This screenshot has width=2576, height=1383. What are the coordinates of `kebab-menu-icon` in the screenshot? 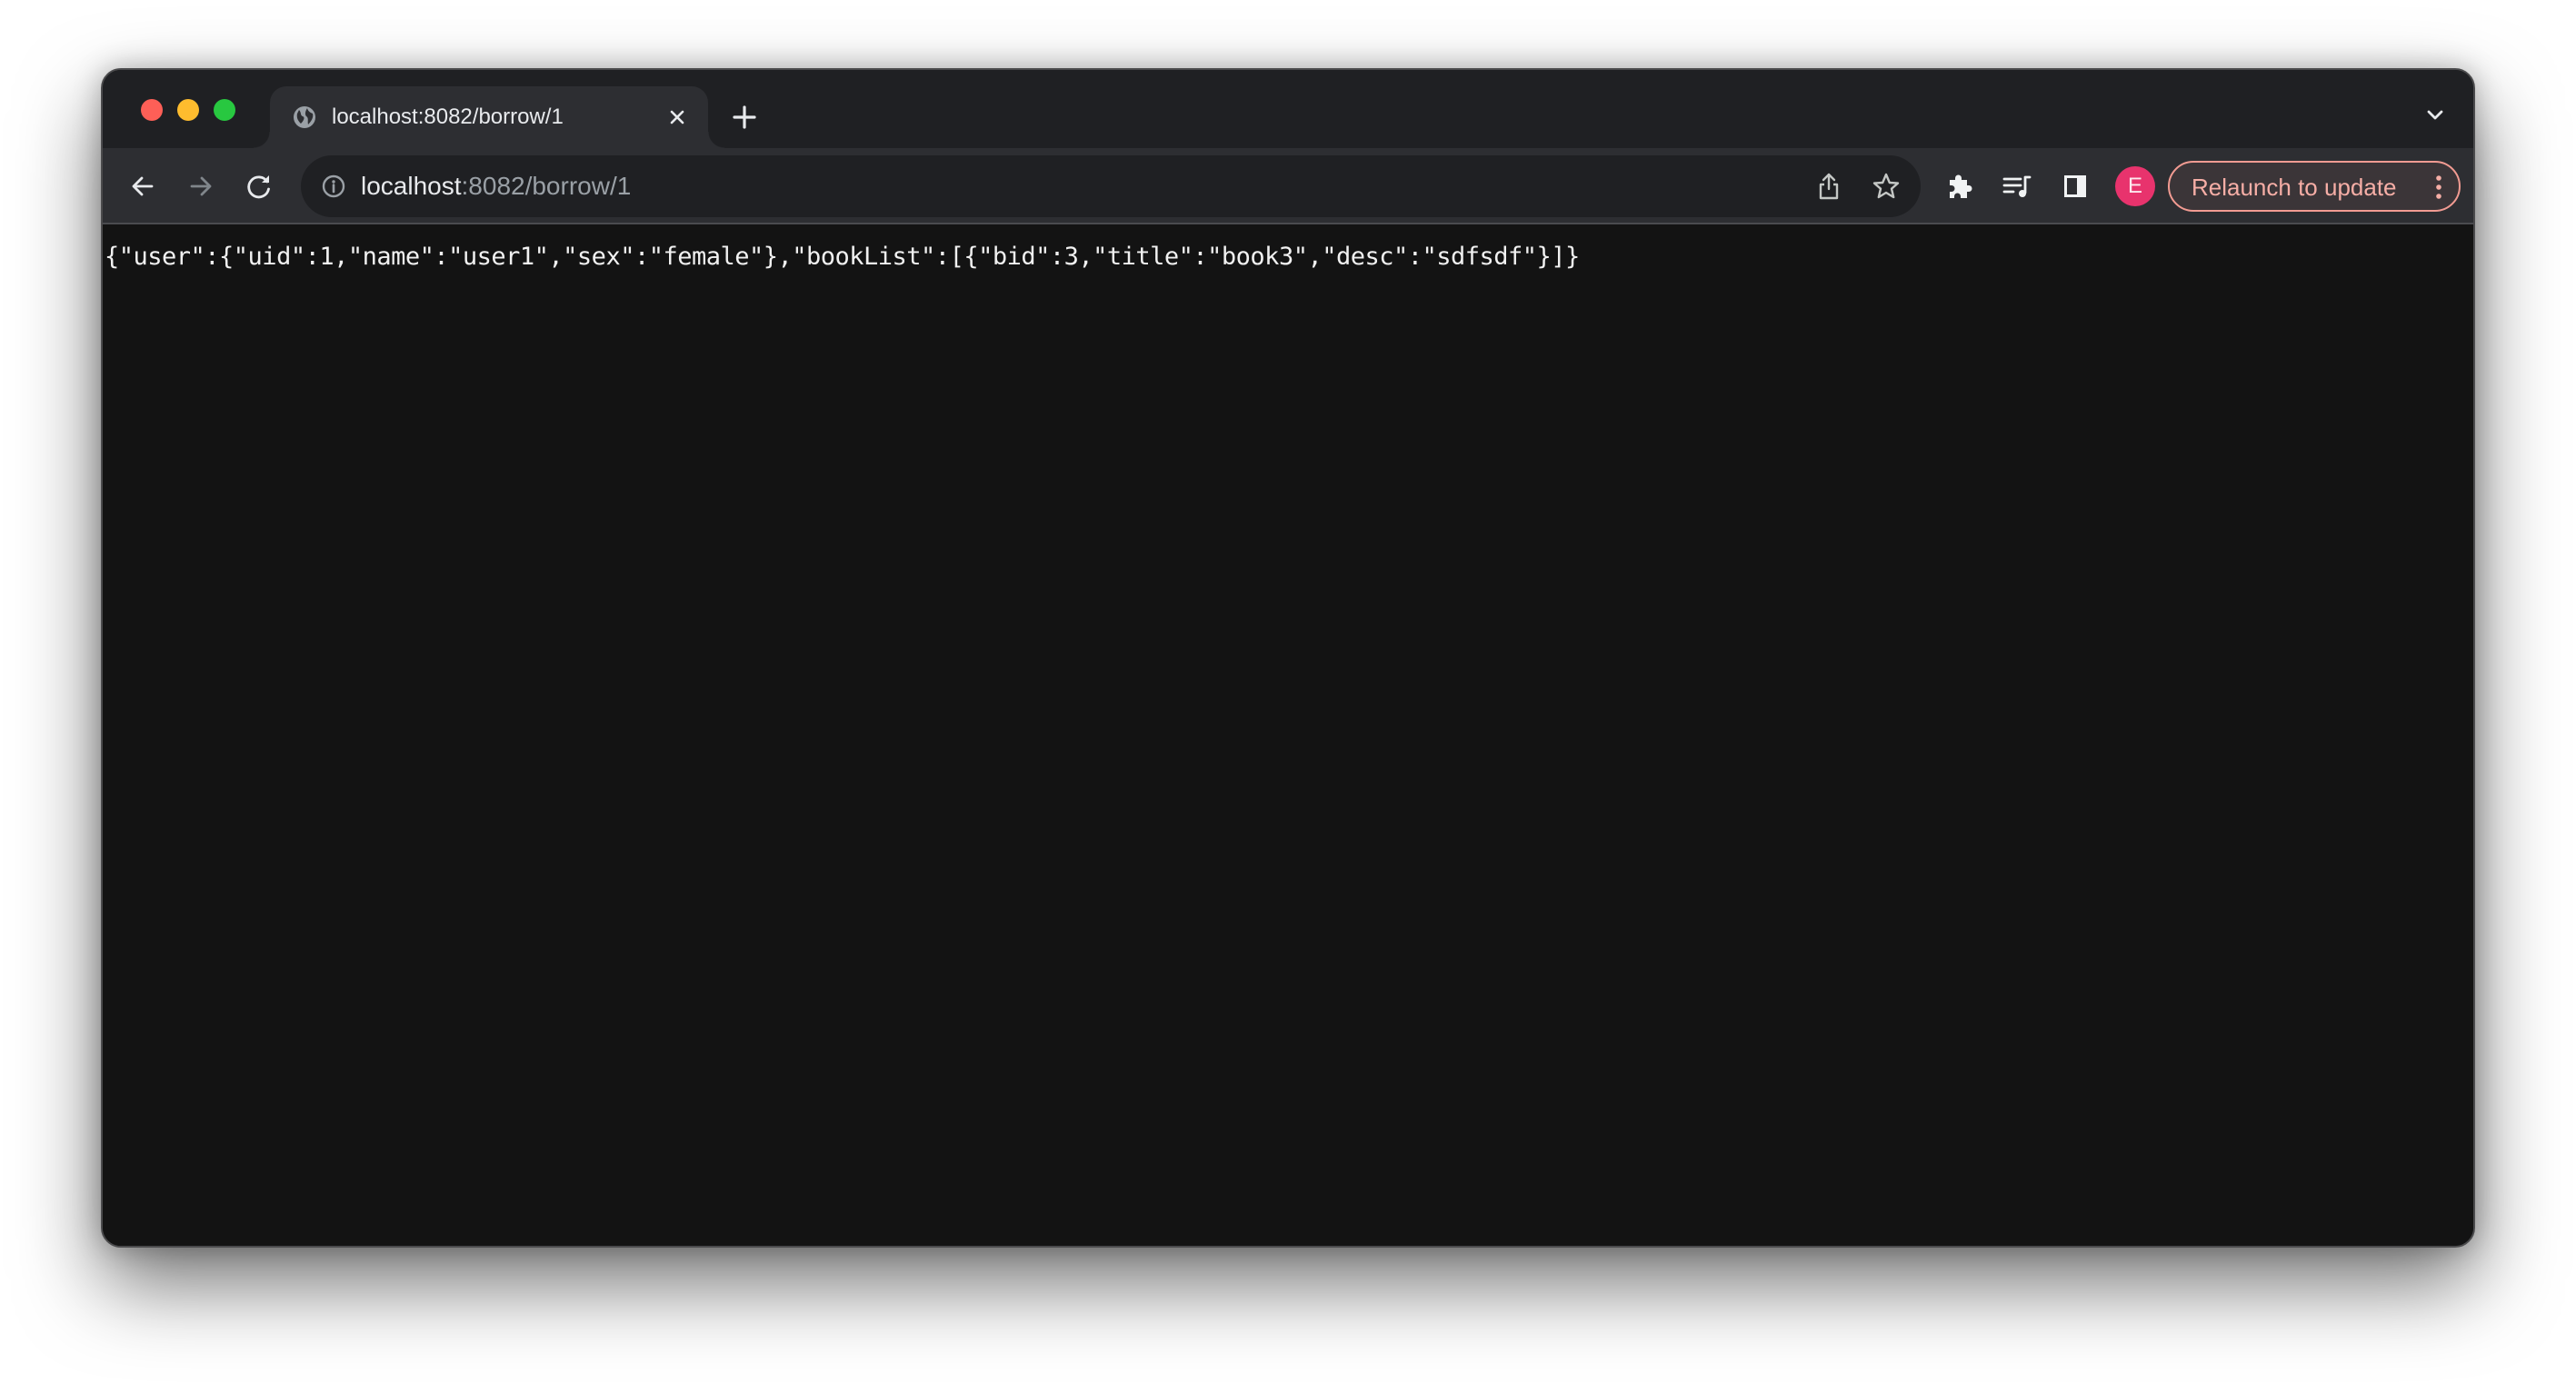 It's located at (2438, 187).